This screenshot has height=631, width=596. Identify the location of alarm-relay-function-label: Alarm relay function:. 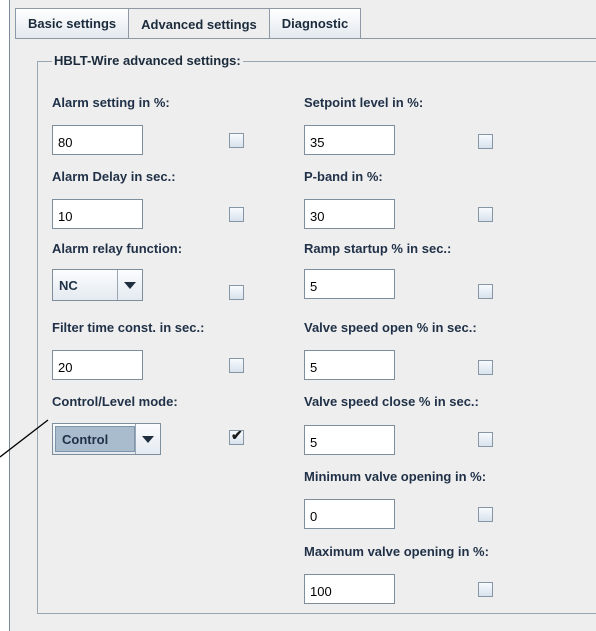
(117, 248).